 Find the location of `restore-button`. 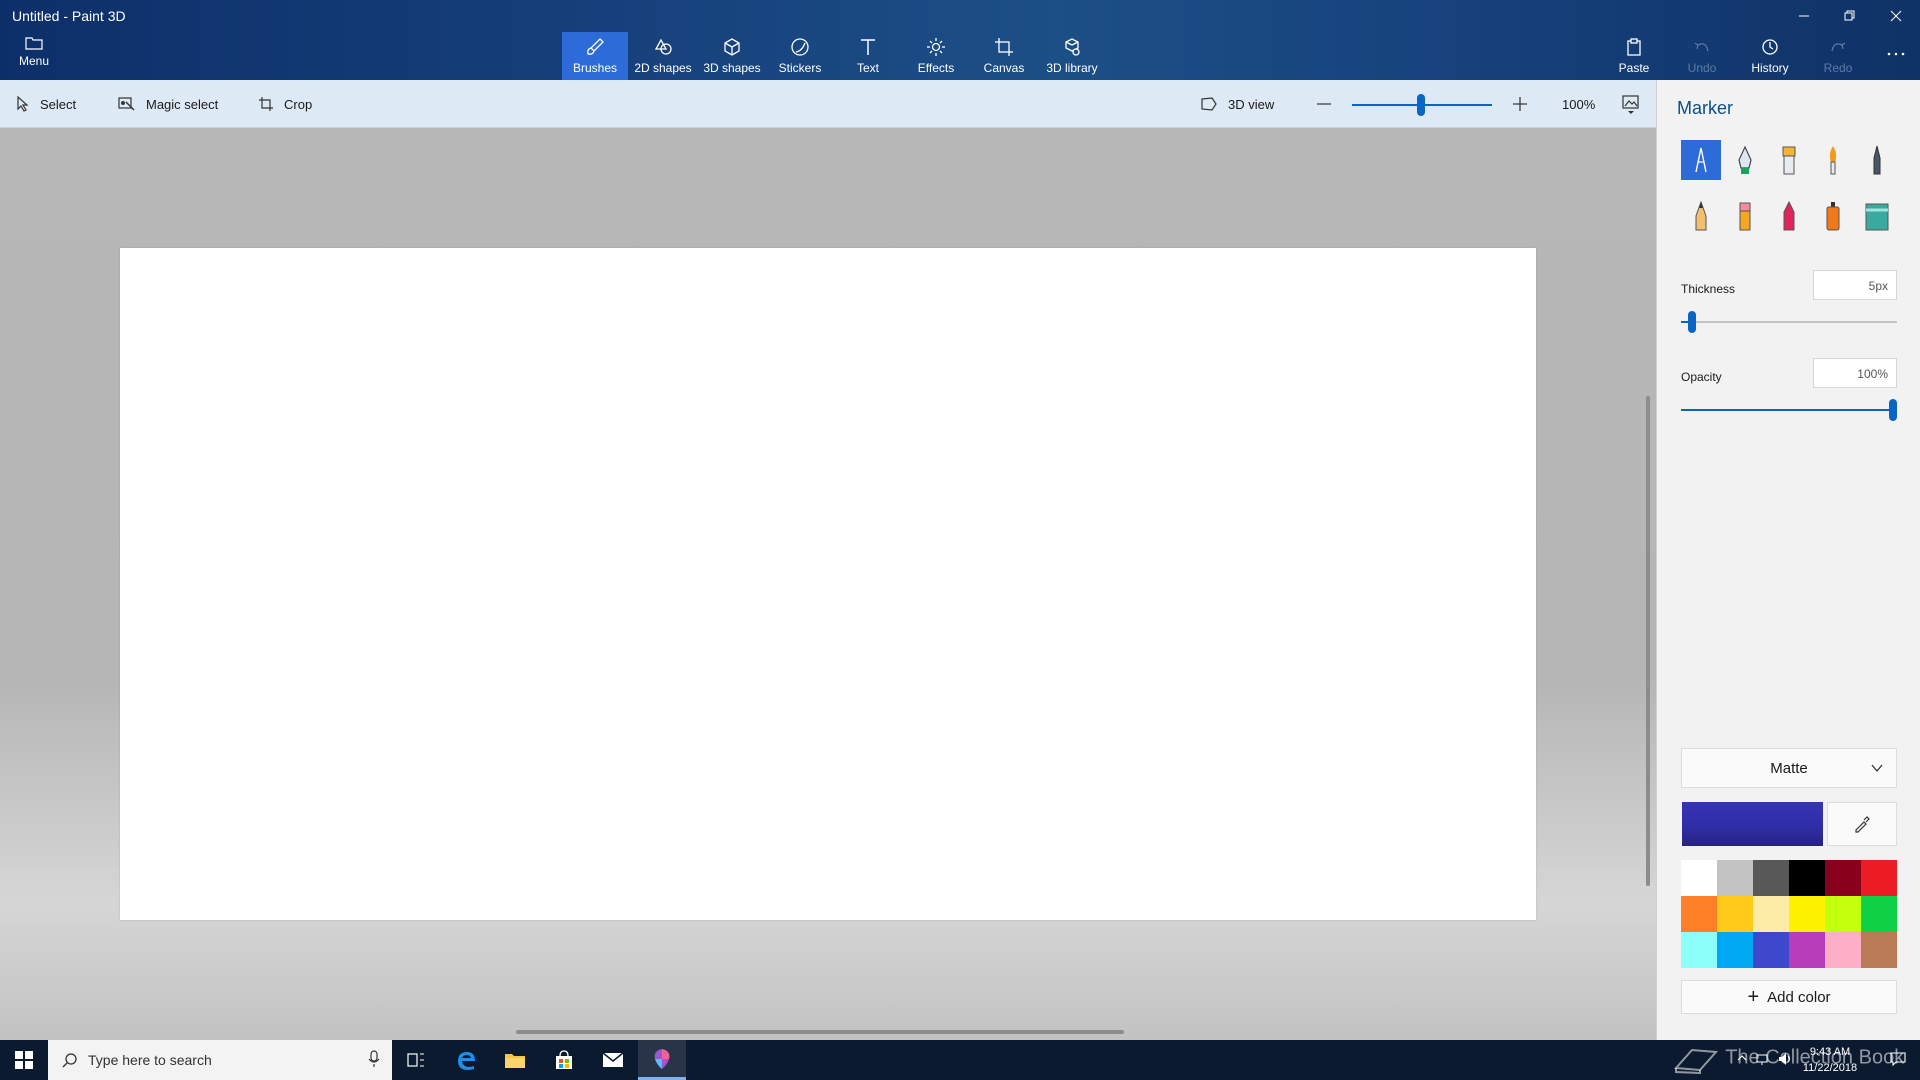

restore-button is located at coordinates (1850, 16).